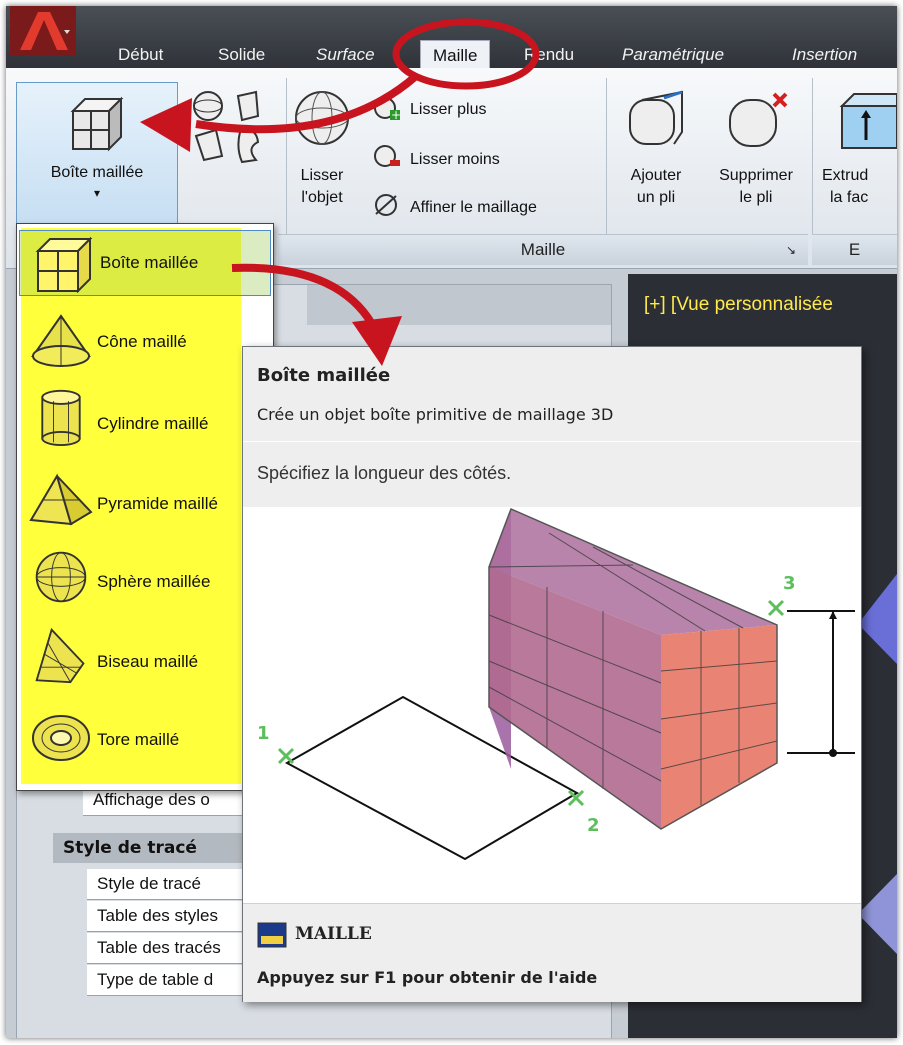 The image size is (903, 1045). Describe the element at coordinates (466, 54) in the screenshot. I see `highlight-ellipse` at that location.